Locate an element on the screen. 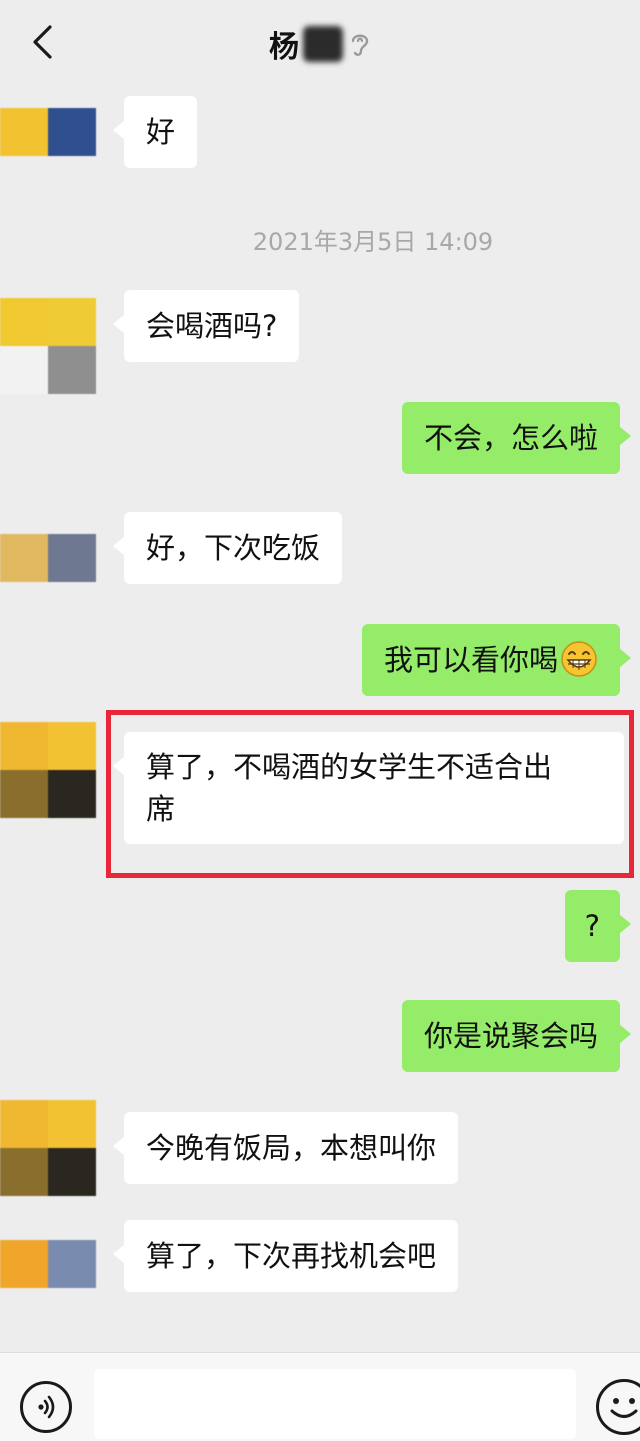 This screenshot has height=1441, width=640. emoji-button is located at coordinates (618, 1407).